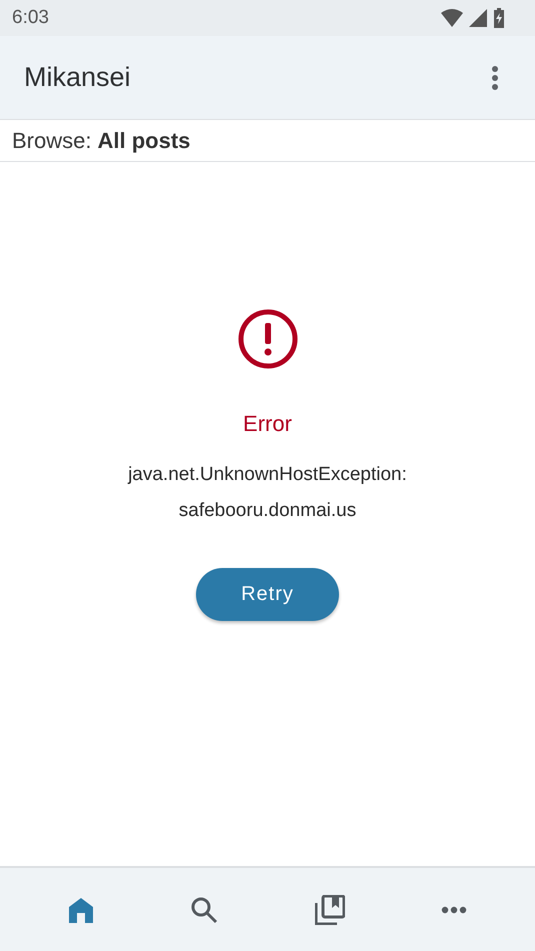  Describe the element at coordinates (267, 493) in the screenshot. I see `error-message: java.net.UnknownHostException: safebooru.donmai.us` at that location.